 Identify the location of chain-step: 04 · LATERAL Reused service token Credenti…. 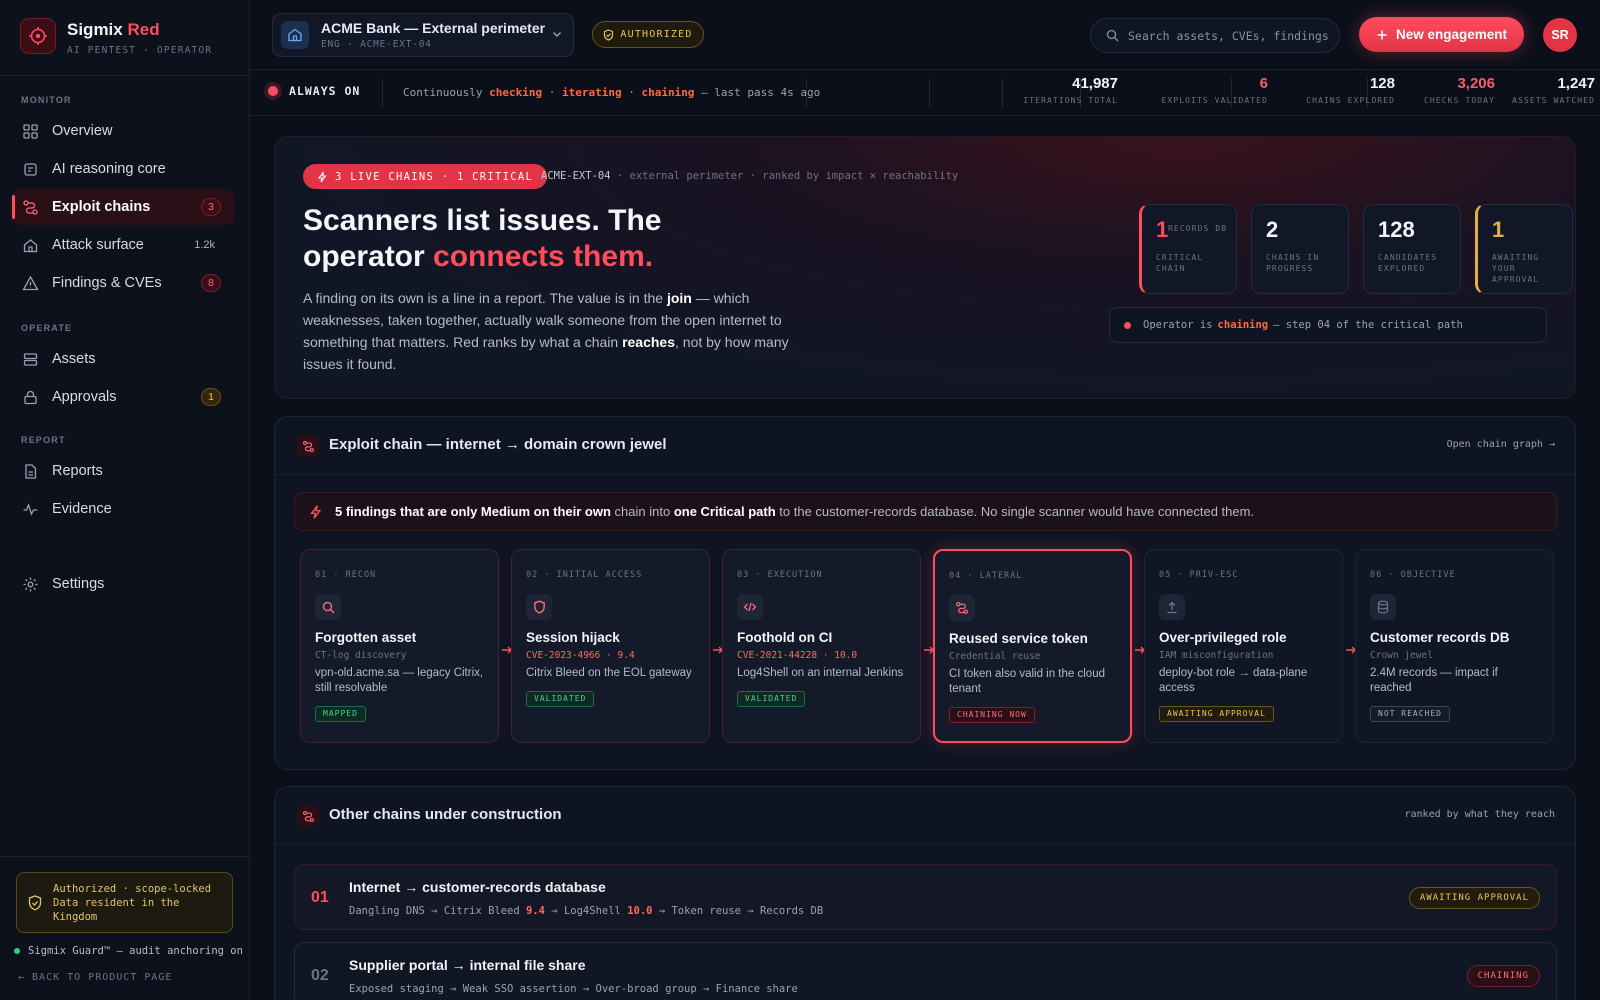
(1032, 646).